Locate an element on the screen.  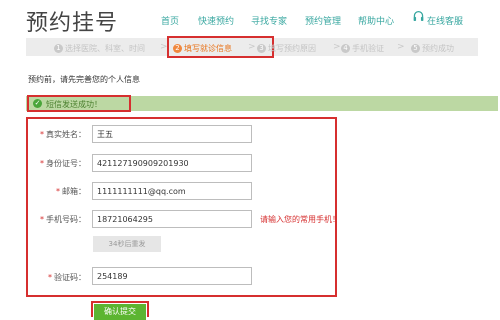
page-title: 预约挂号 is located at coordinates (72, 23).